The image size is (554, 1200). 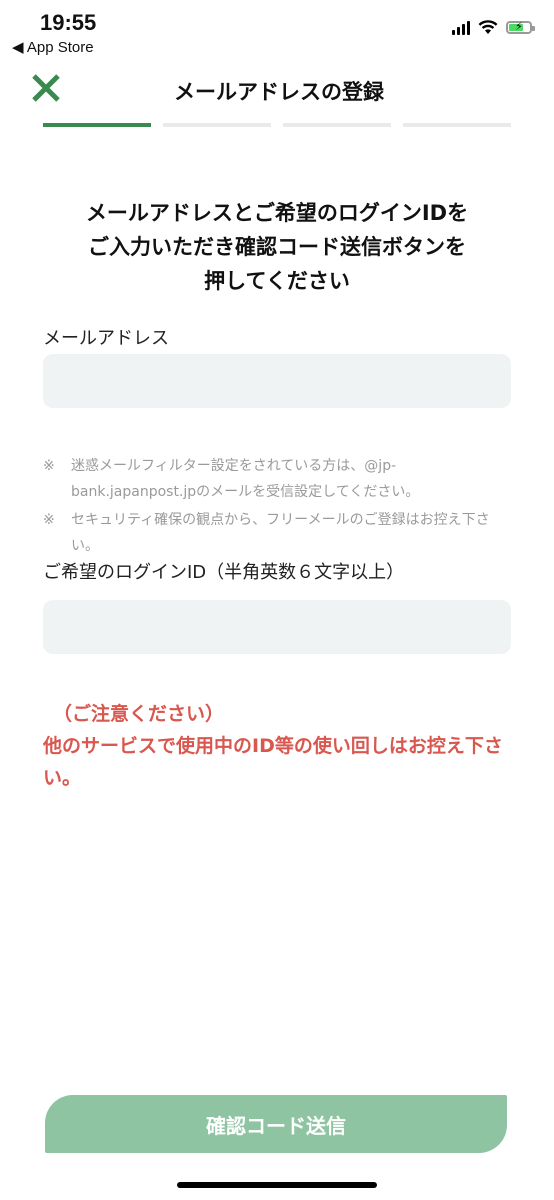 What do you see at coordinates (277, 381) in the screenshot?
I see `email-field` at bounding box center [277, 381].